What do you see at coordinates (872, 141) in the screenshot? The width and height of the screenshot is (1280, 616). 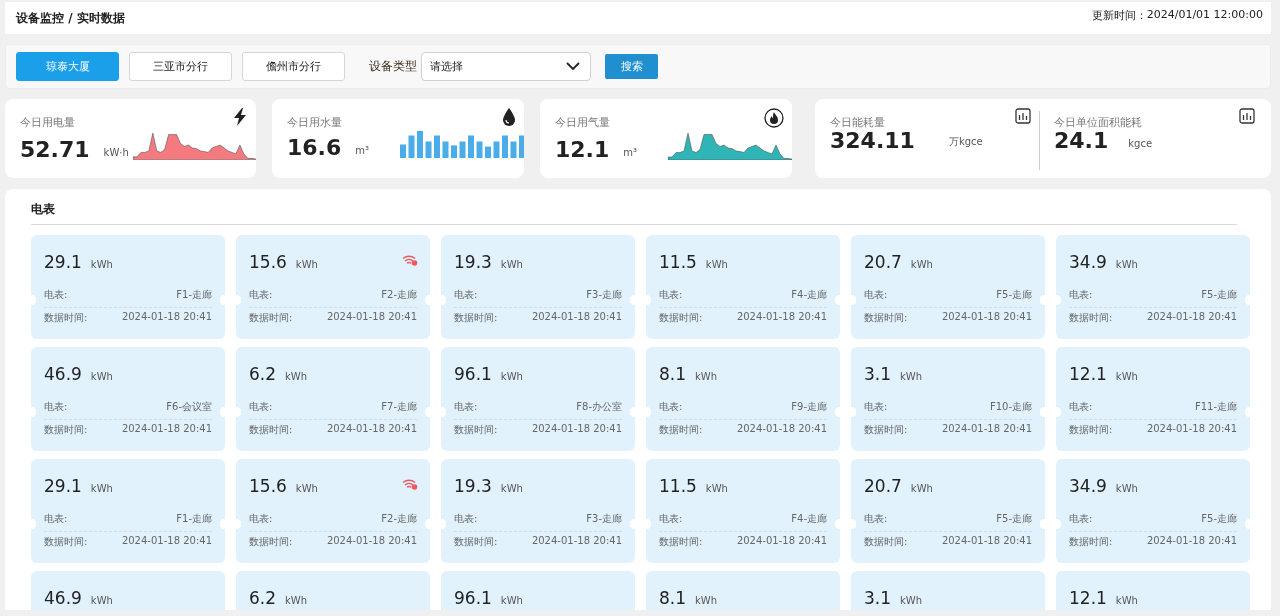 I see `stat-value: 324.11` at bounding box center [872, 141].